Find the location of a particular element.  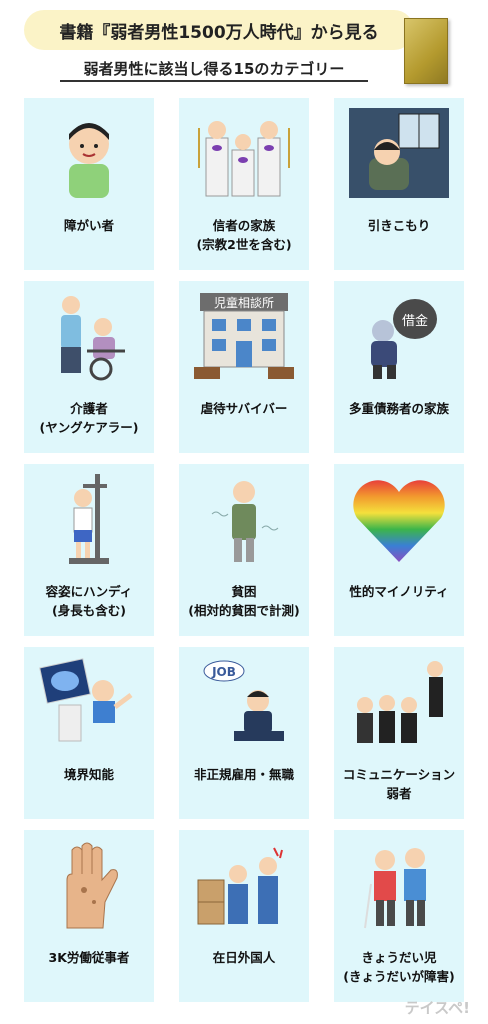

category-card: 信者の家族 (宗教2世を含む) is located at coordinates (244, 184).